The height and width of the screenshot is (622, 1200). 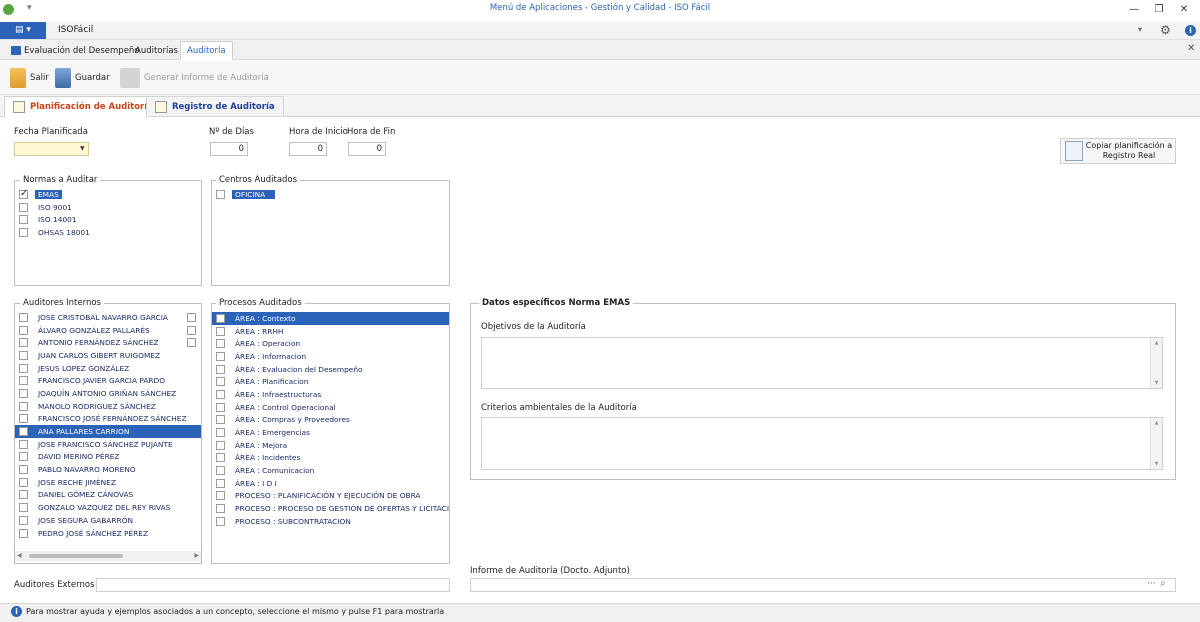 I want to click on list-item: ÁREA : Planificacion, so click(x=330, y=381).